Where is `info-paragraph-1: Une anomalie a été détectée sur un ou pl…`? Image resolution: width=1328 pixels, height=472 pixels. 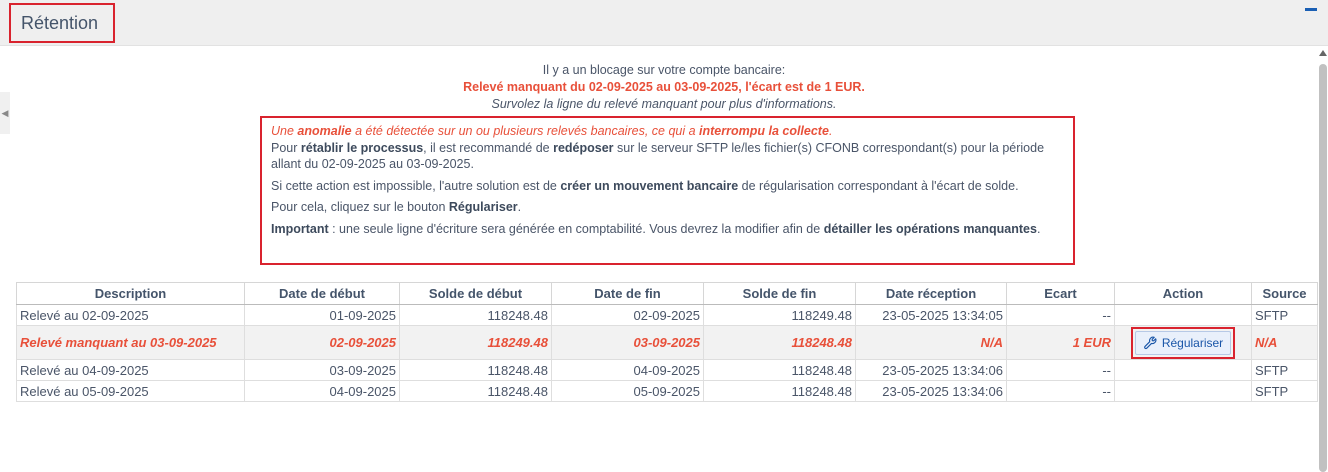 info-paragraph-1: Une anomalie a été détectée sur un ou pl… is located at coordinates (667, 131).